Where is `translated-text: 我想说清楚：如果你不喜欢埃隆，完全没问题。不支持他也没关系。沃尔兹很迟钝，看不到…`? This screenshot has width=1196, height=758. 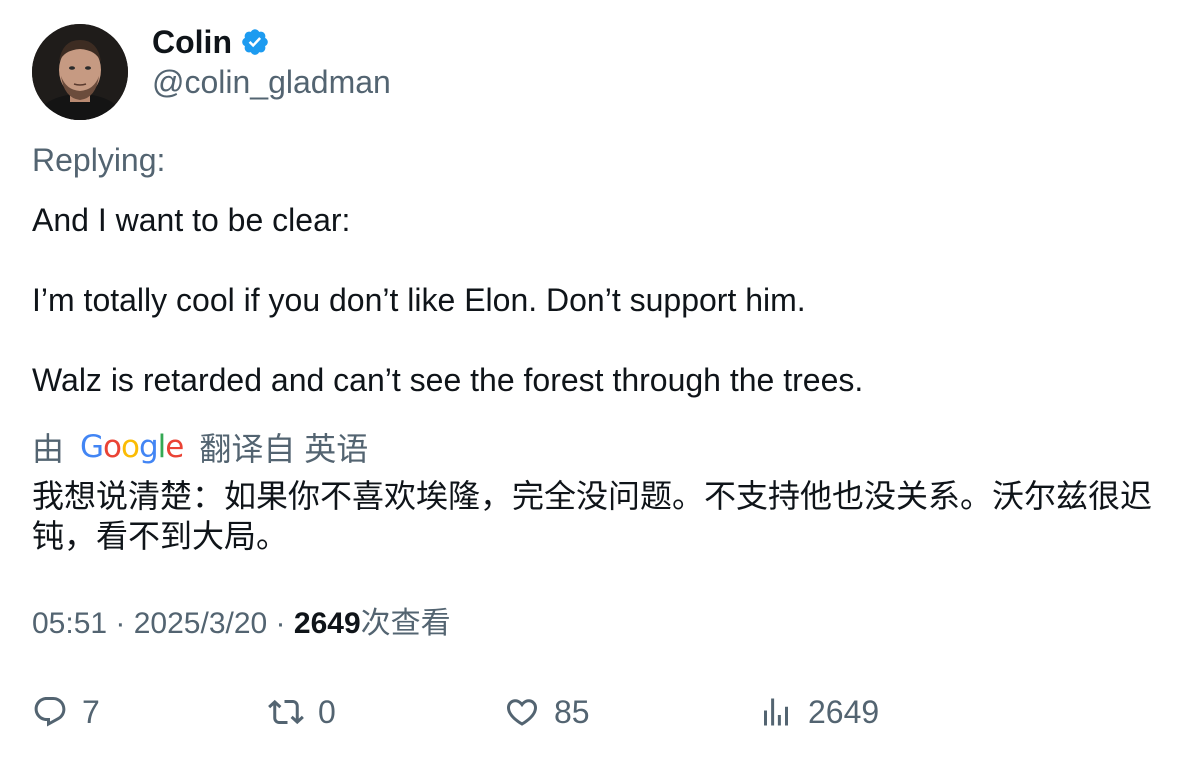
translated-text: 我想说清楚：如果你不喜欢埃隆，完全没问题。不支持他也没关系。沃尔兹很迟钝，看不到… is located at coordinates (592, 516).